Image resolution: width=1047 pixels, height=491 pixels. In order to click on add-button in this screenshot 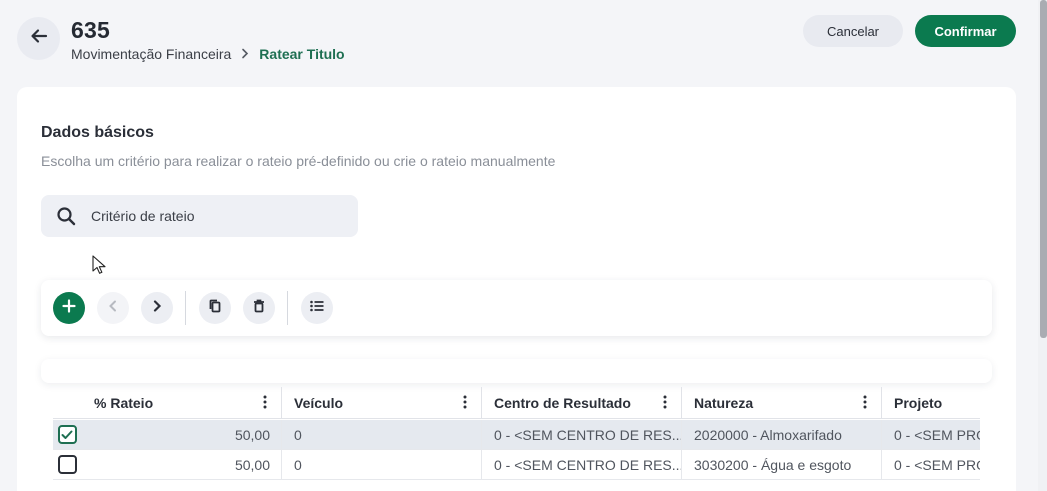, I will do `click(69, 308)`.